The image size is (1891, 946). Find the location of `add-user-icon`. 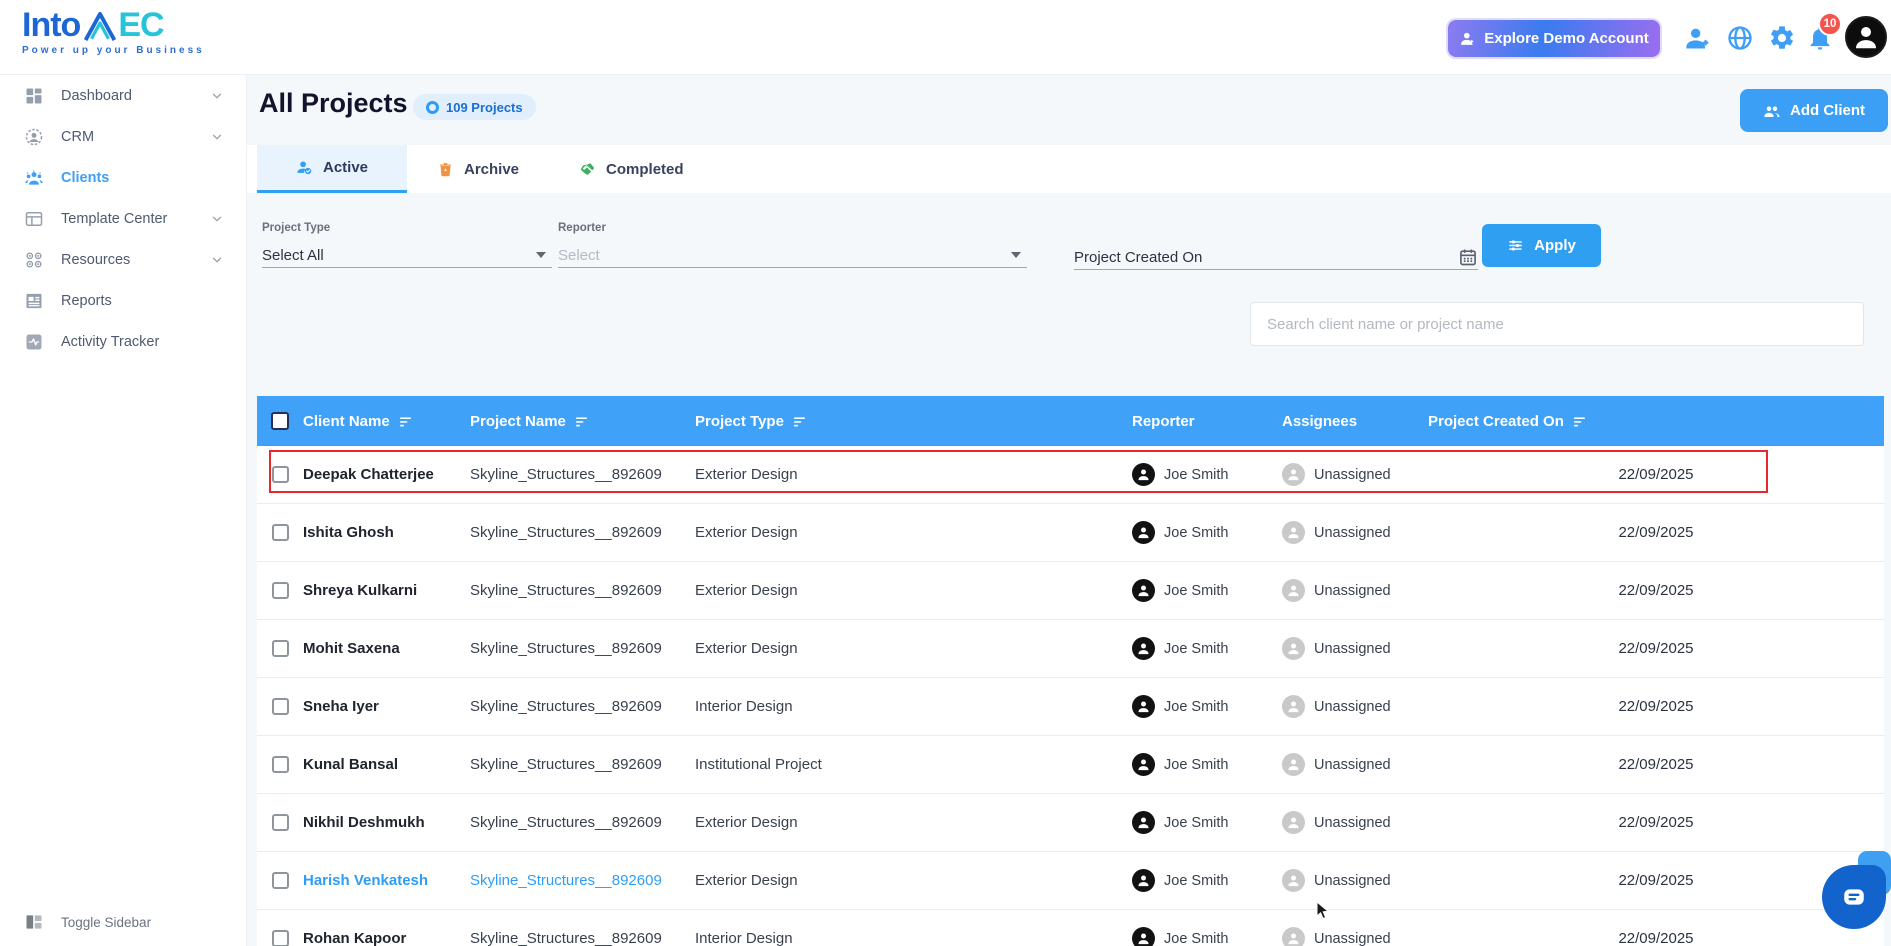

add-user-icon is located at coordinates (1698, 38).